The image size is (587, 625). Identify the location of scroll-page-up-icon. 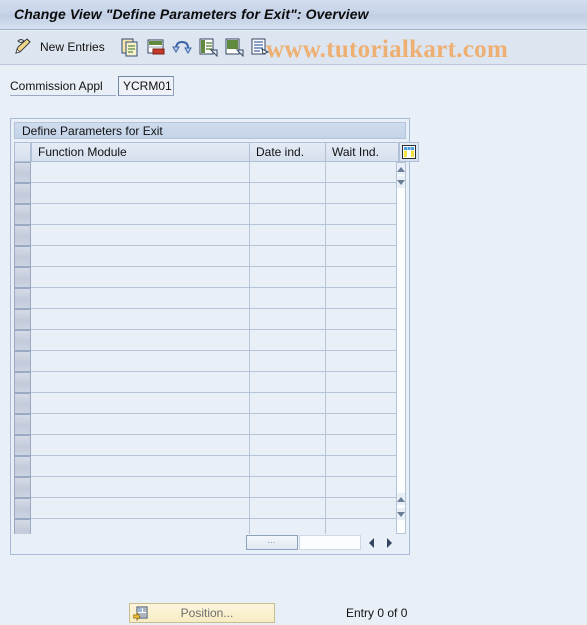
(401, 499).